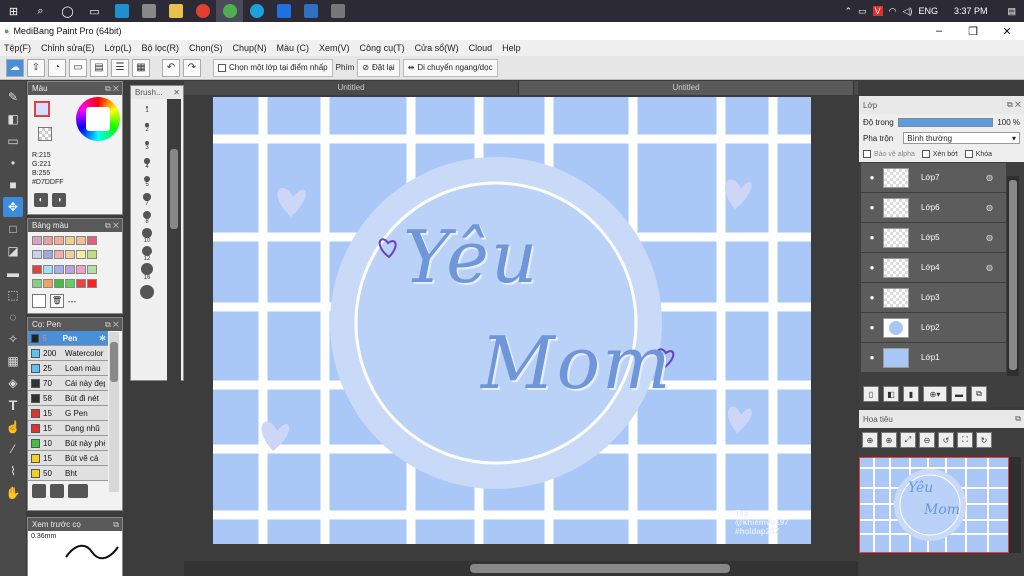 This screenshot has width=1024, height=576. I want to click on medibang-icon, so click(229, 11).